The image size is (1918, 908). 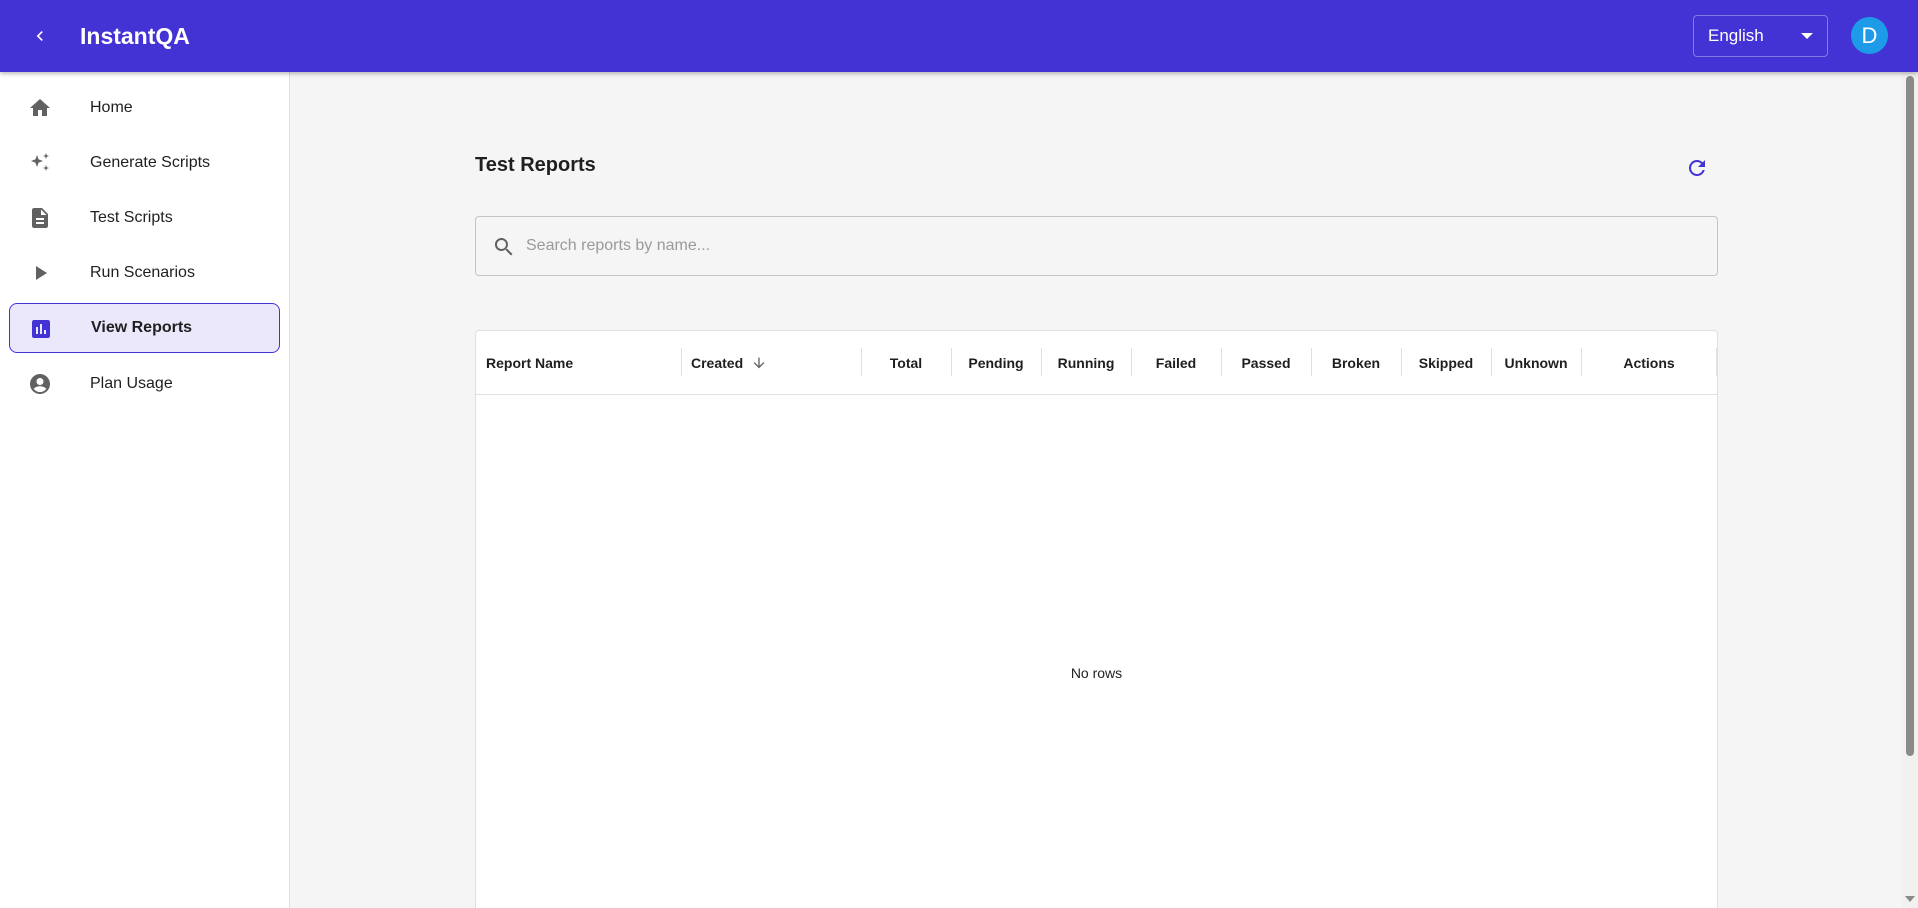 I want to click on search-field, so click(x=1096, y=246).